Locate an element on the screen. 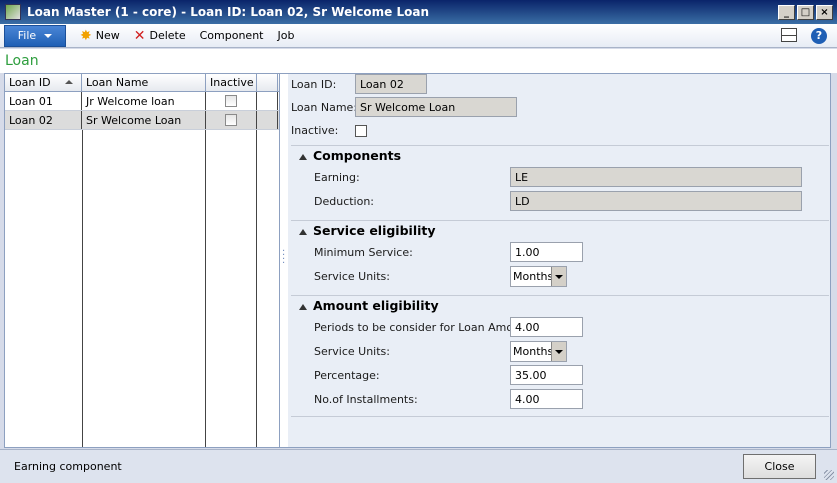  status-bar: Earning component Close is located at coordinates (418, 466).